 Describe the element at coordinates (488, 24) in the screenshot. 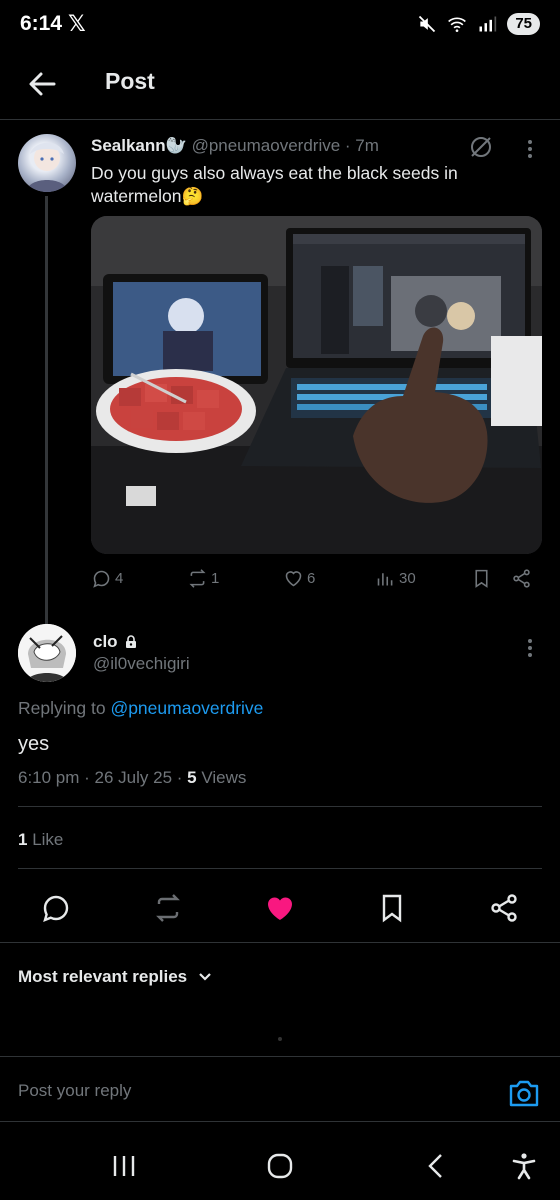

I see `signal-icon` at that location.